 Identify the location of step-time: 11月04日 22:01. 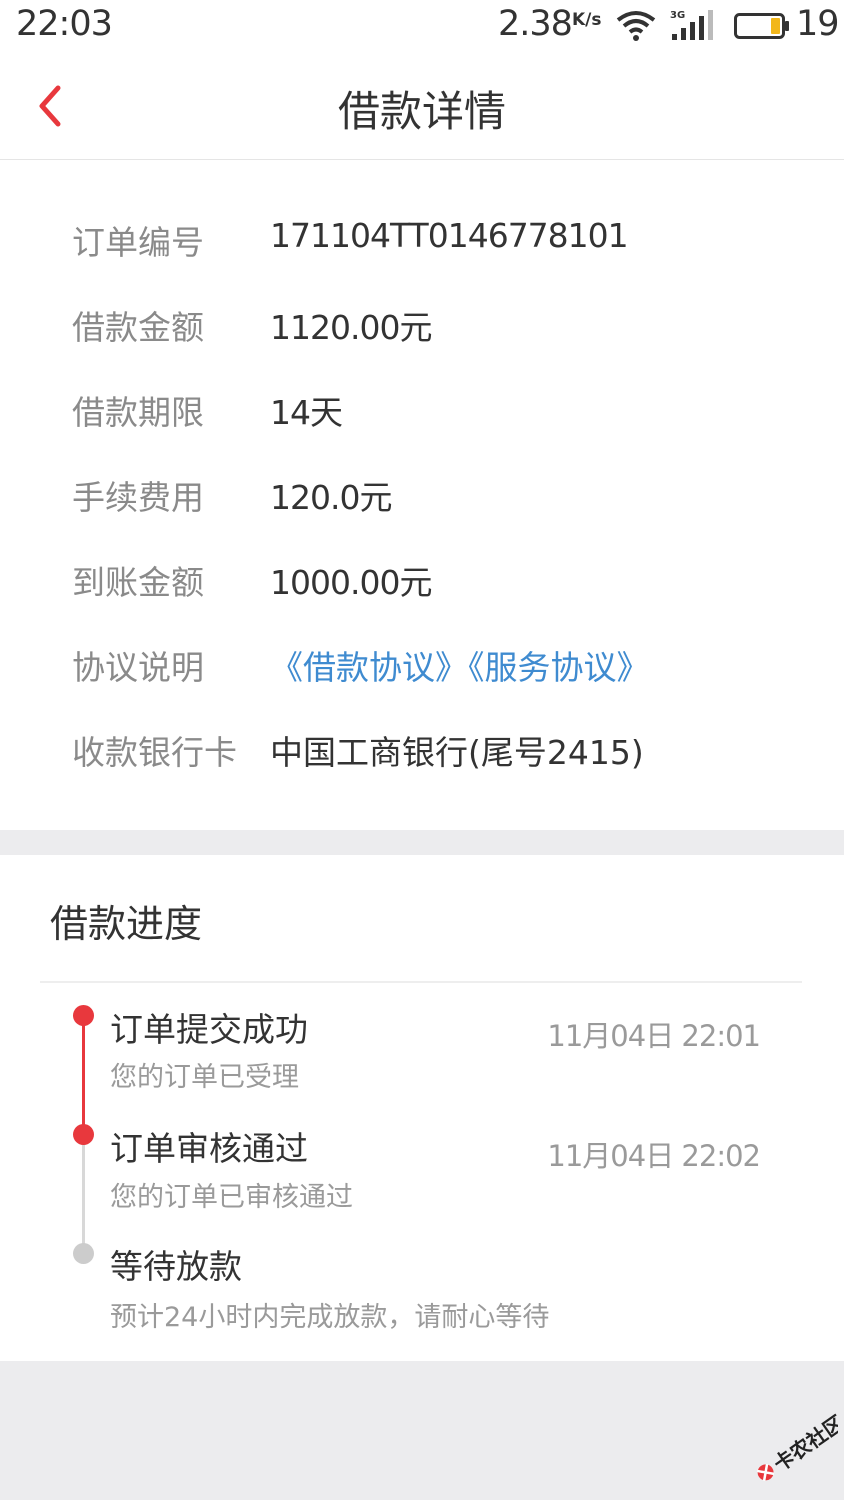
(654, 1036).